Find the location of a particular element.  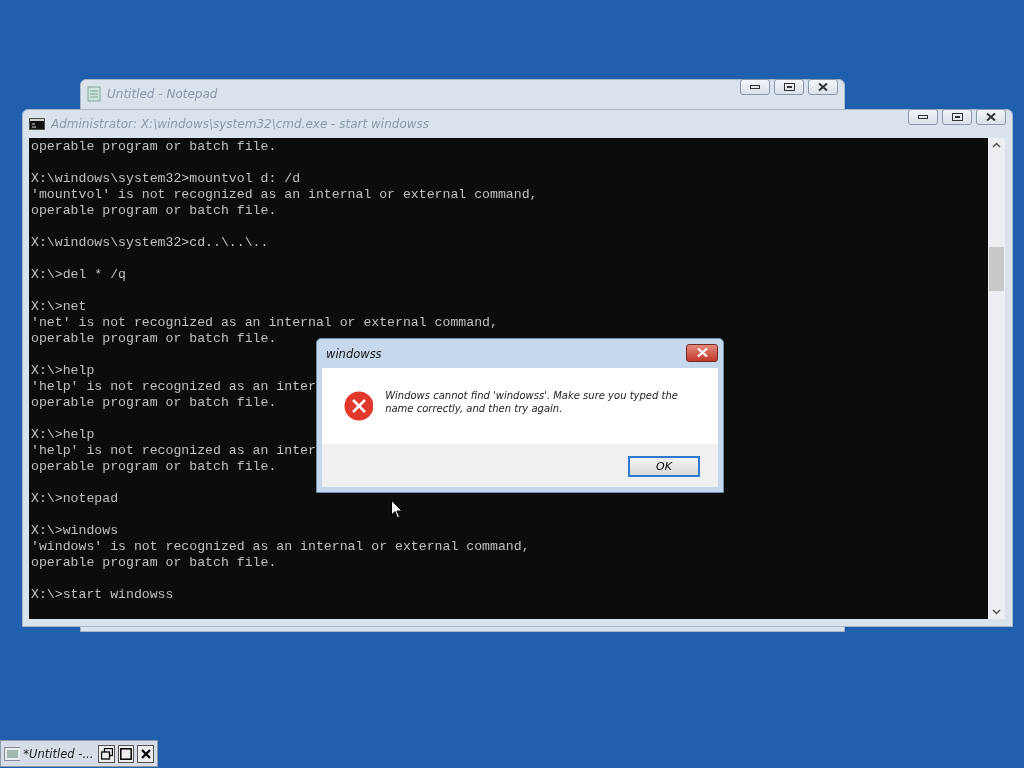

scrollbar is located at coordinates (996, 378).